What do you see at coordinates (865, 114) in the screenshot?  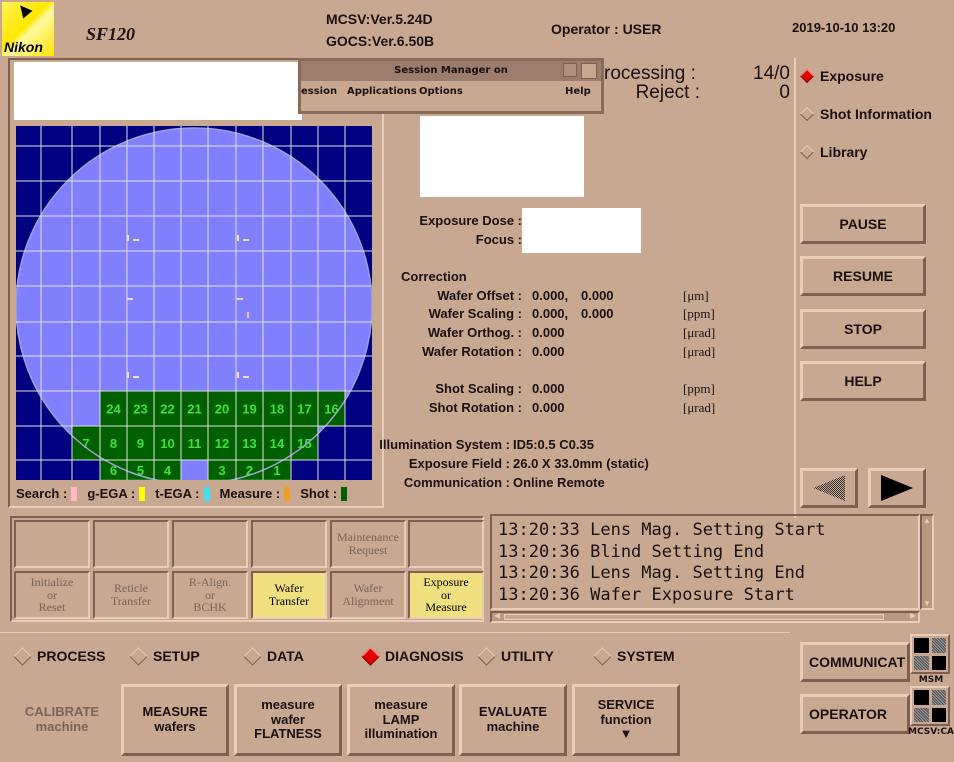 I see `view-option-shot-information: Shot Information` at bounding box center [865, 114].